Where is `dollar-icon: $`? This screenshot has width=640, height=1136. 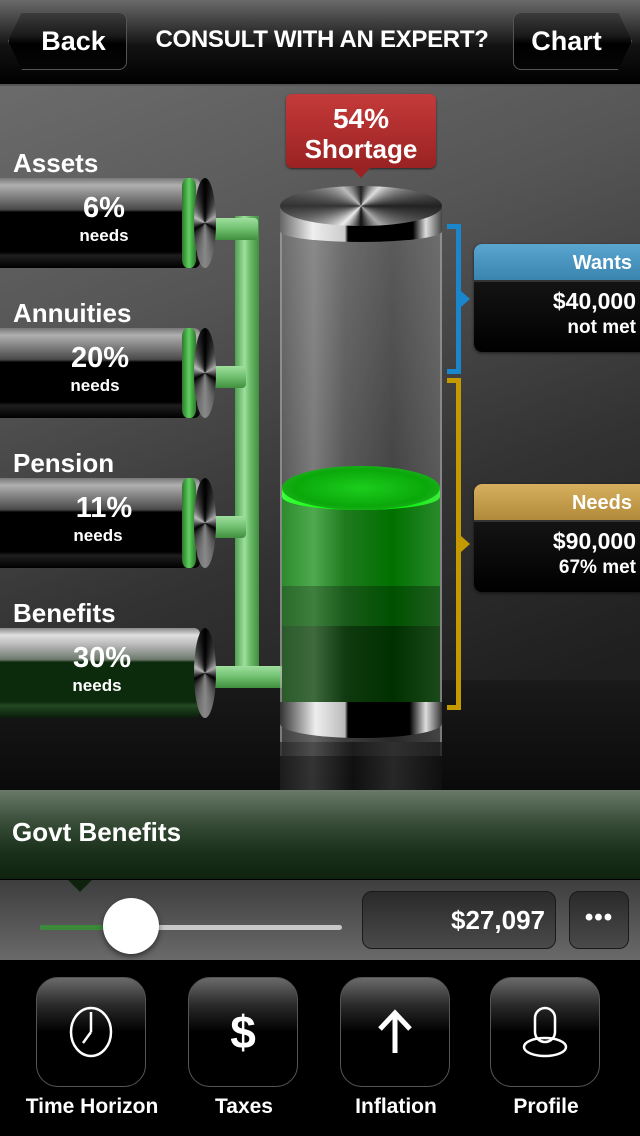 dollar-icon: $ is located at coordinates (243, 1032).